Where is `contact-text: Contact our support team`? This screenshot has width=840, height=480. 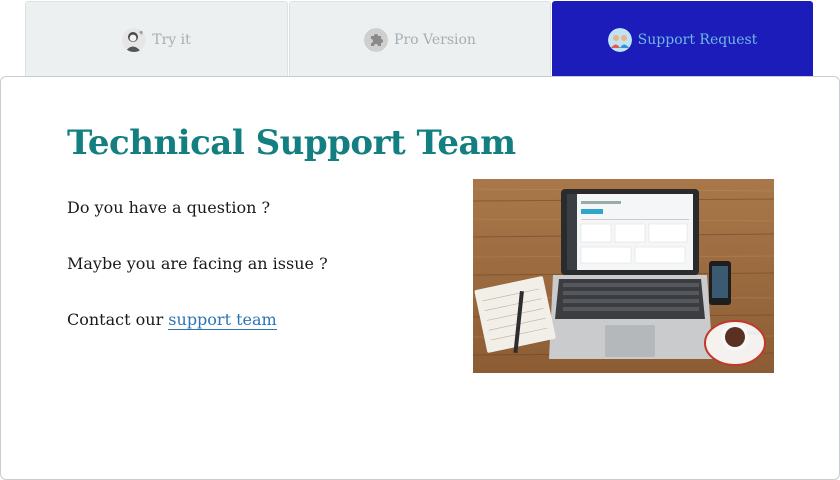 contact-text: Contact our support team is located at coordinates (172, 320).